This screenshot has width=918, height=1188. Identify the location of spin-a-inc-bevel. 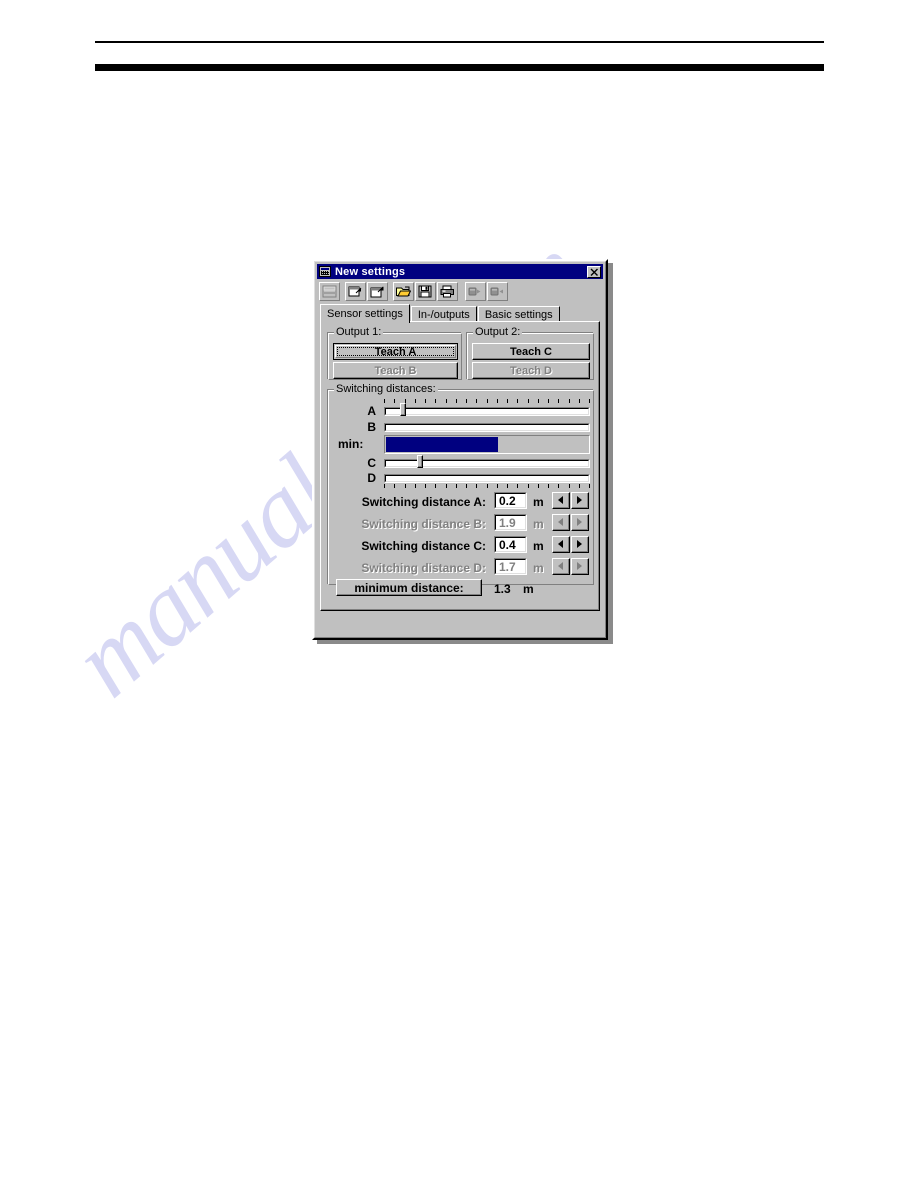
(580, 500).